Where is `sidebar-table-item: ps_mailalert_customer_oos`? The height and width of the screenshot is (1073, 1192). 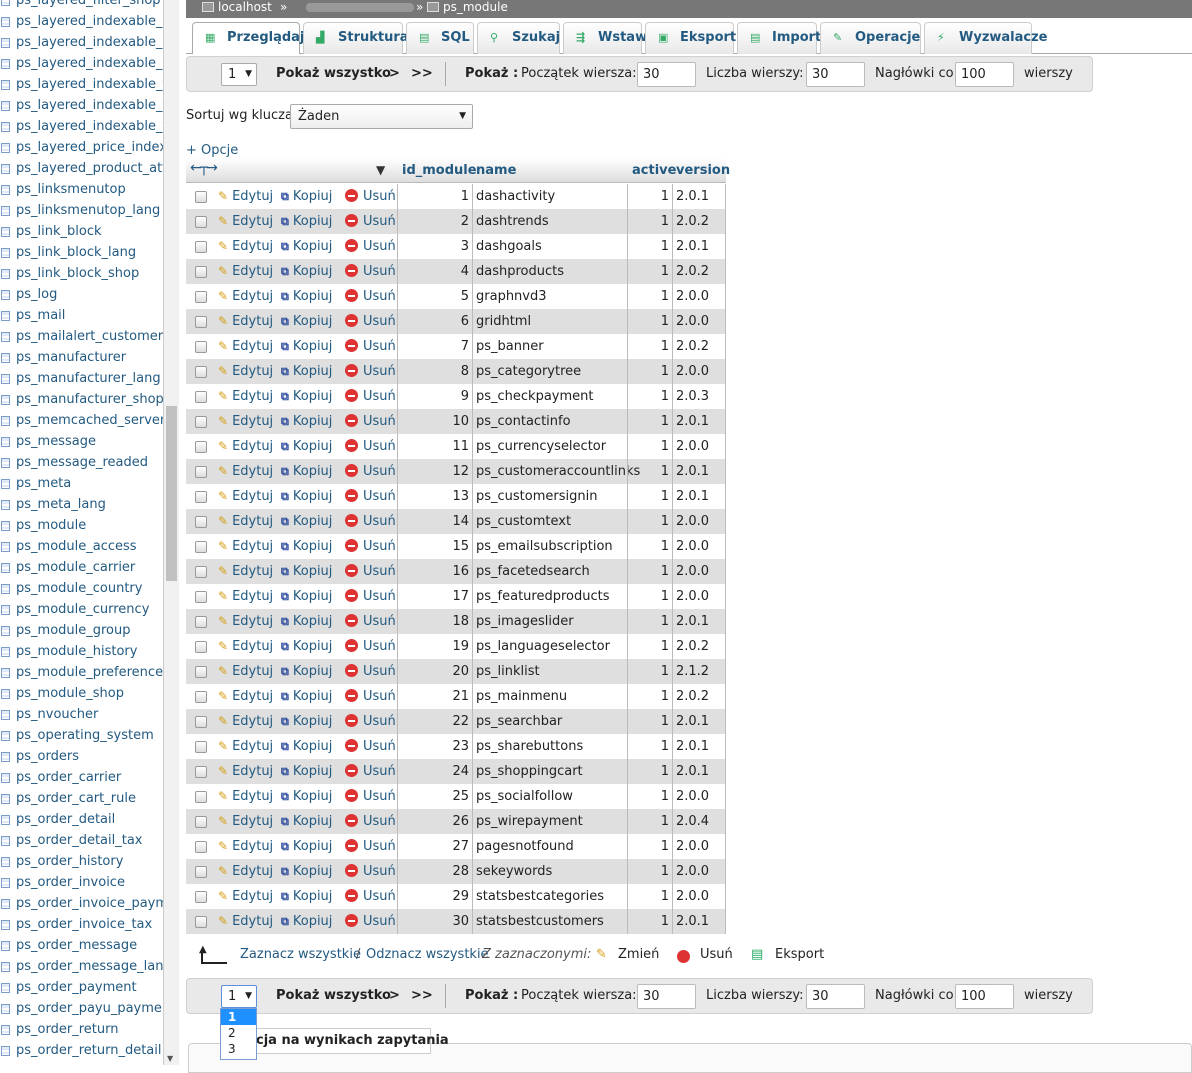 sidebar-table-item: ps_mailalert_customer_oos is located at coordinates (81, 336).